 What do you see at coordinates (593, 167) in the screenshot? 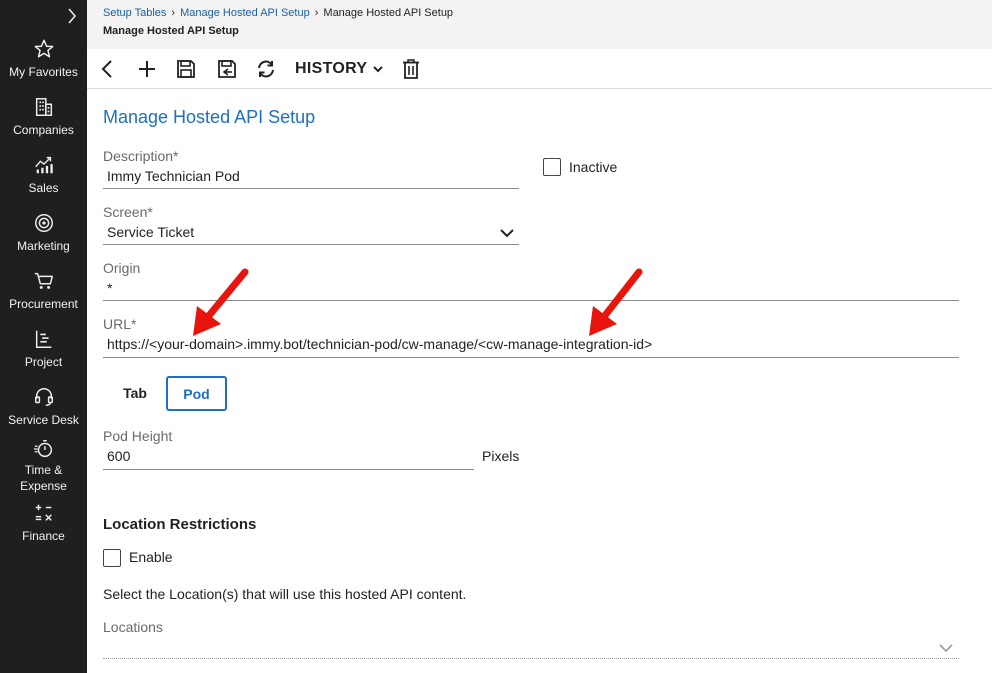
I see `inactive-label: Inactive` at bounding box center [593, 167].